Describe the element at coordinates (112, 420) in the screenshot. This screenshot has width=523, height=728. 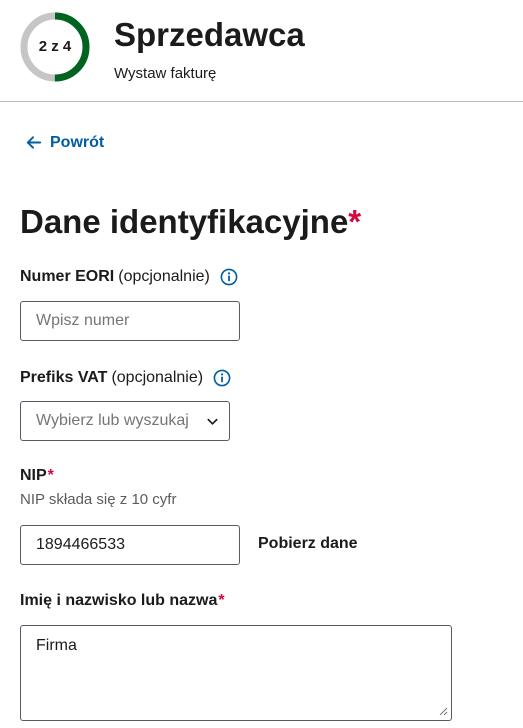
I see `vat-prefix-select-placeholder: Wybierz lub wyszukaj` at that location.